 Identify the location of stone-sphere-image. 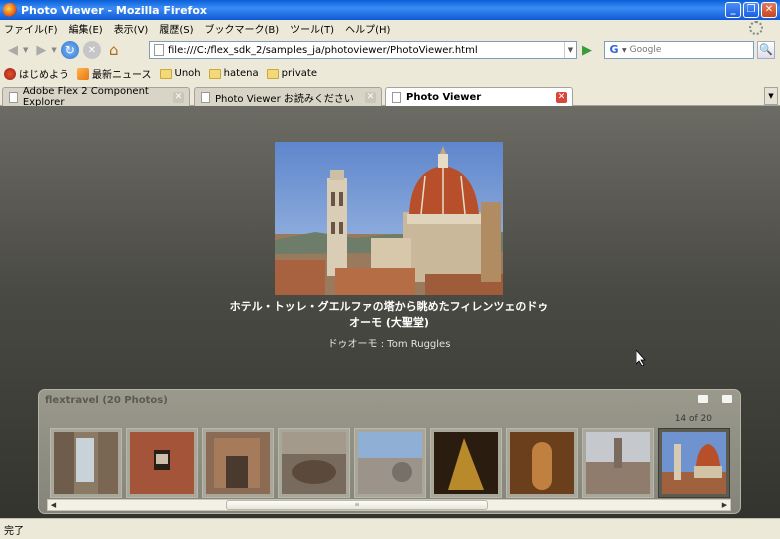
(390, 463).